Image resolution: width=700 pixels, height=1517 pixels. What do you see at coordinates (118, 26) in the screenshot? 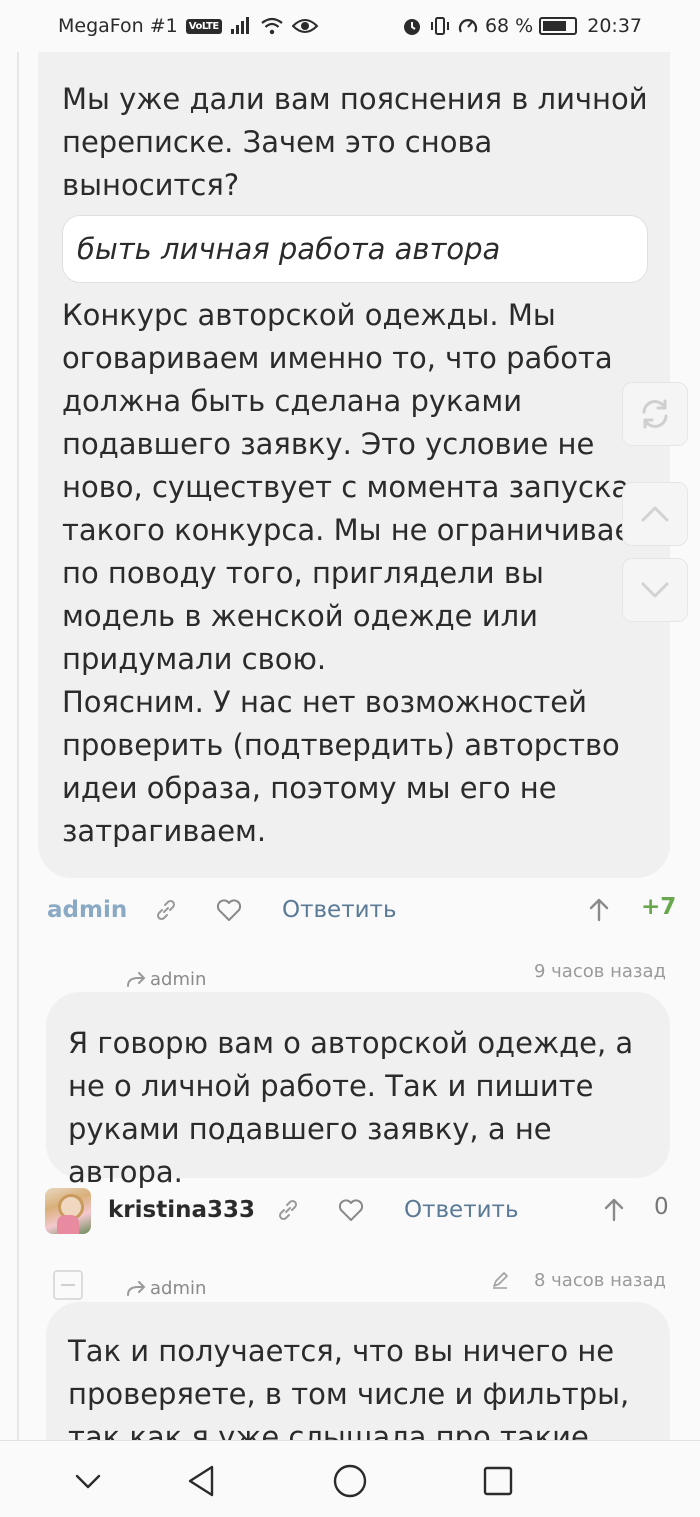
I see `carrier-label: MegaFon #1` at bounding box center [118, 26].